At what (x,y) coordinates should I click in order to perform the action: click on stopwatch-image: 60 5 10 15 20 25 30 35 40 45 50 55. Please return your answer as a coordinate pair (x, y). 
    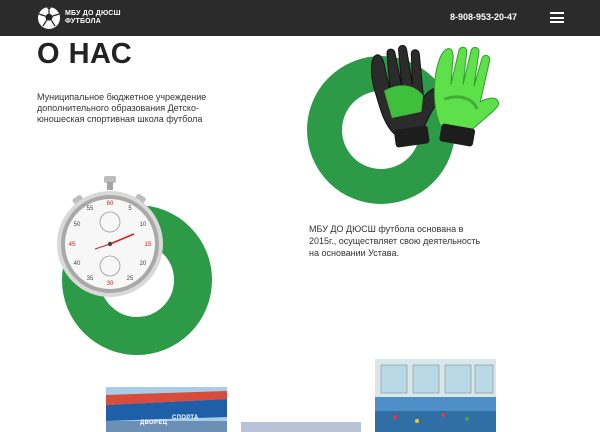
    Looking at the image, I should click on (110, 236).